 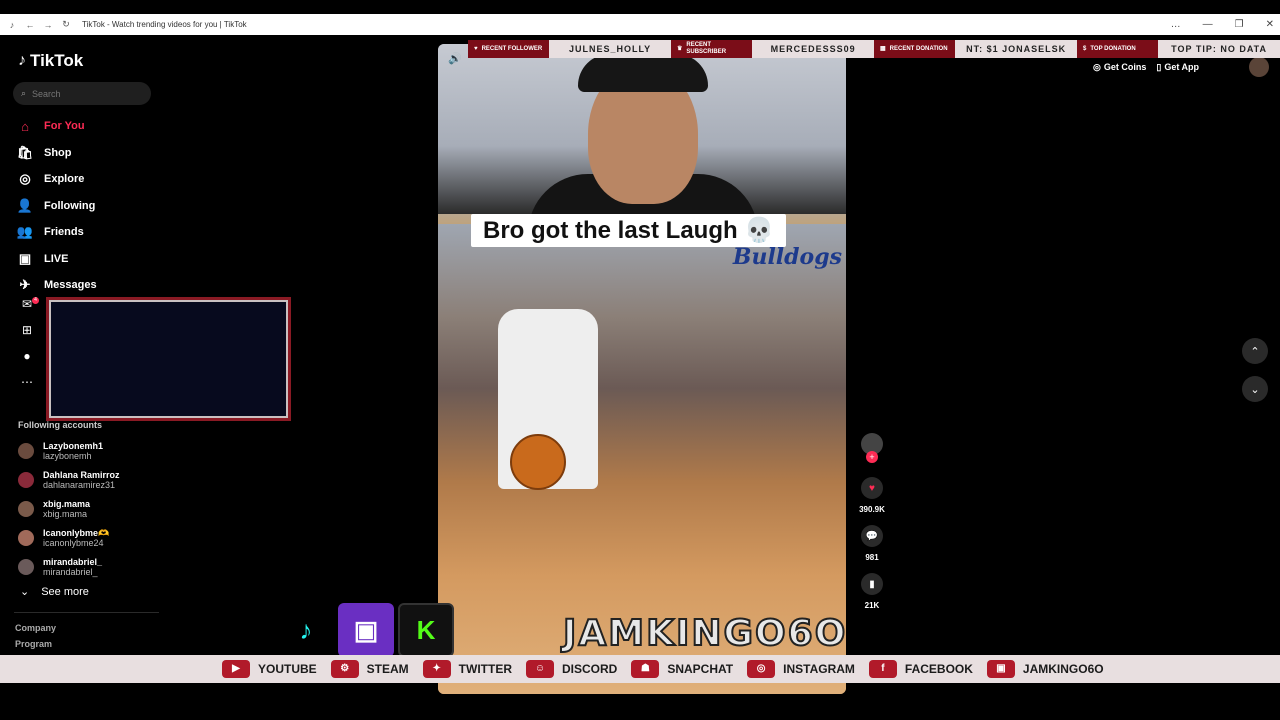 I want to click on crown-icon: ♛, so click(x=680, y=48).